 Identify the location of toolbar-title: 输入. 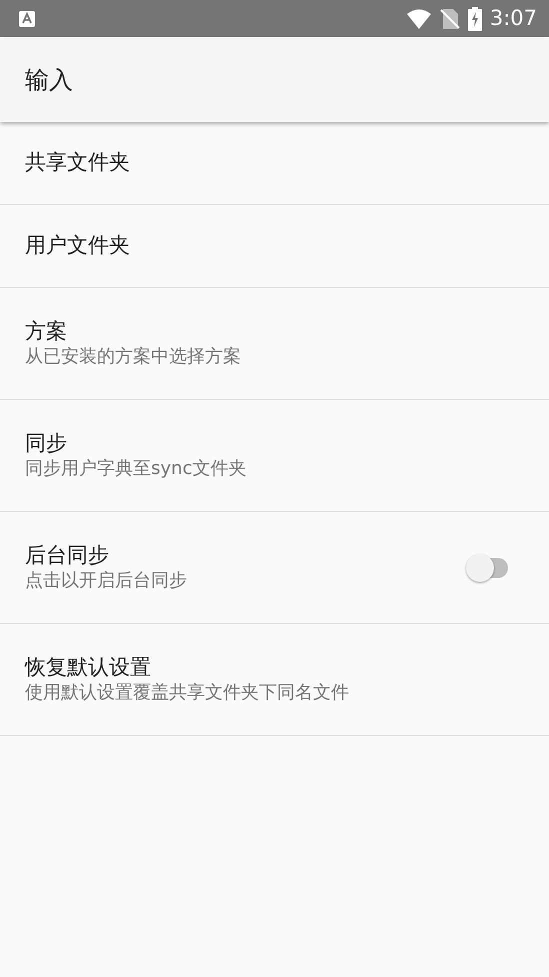
(49, 80).